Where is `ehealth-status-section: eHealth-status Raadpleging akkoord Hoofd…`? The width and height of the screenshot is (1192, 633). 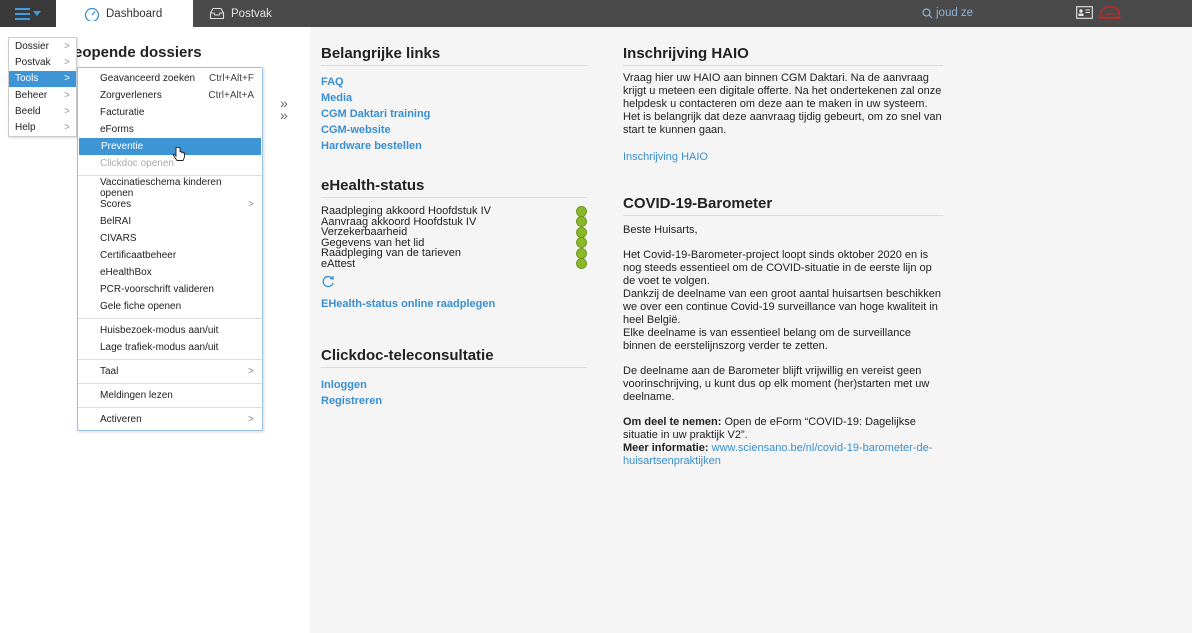 ehealth-status-section: eHealth-status Raadpleging akkoord Hoofd… is located at coordinates (454, 244).